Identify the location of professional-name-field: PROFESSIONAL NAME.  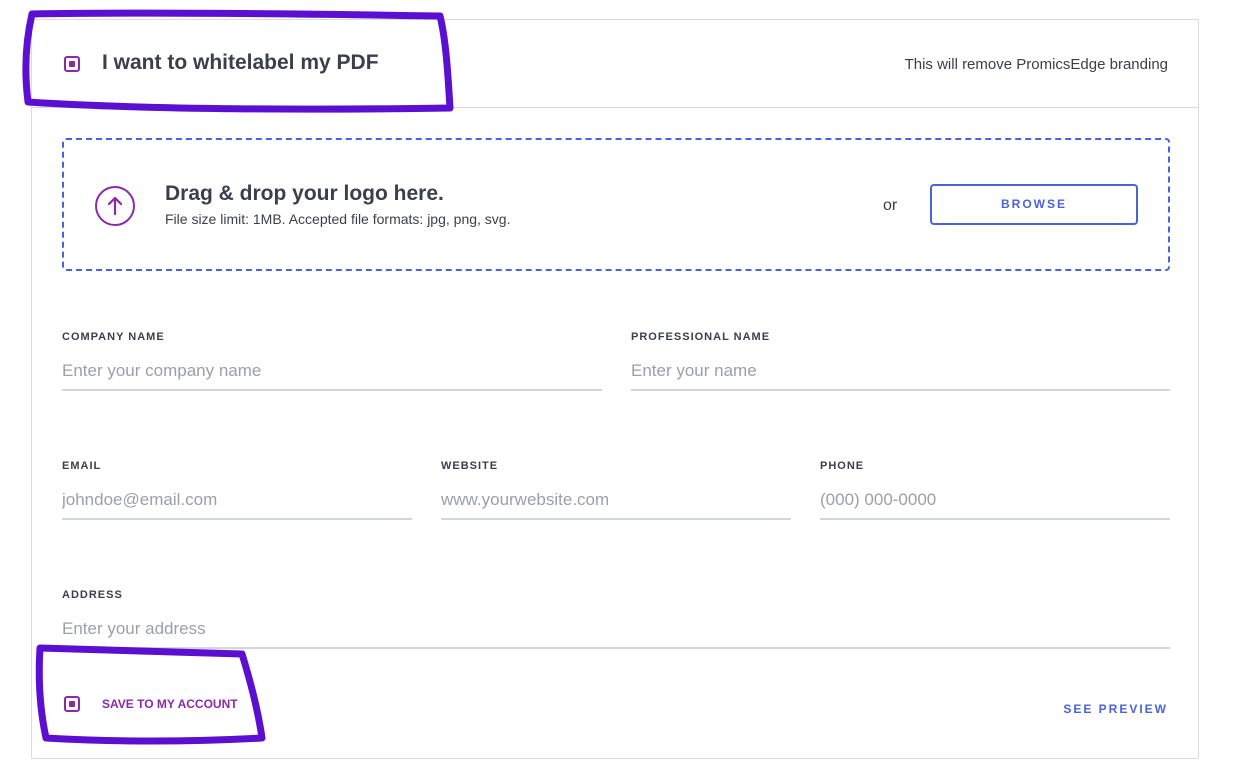
(900, 366).